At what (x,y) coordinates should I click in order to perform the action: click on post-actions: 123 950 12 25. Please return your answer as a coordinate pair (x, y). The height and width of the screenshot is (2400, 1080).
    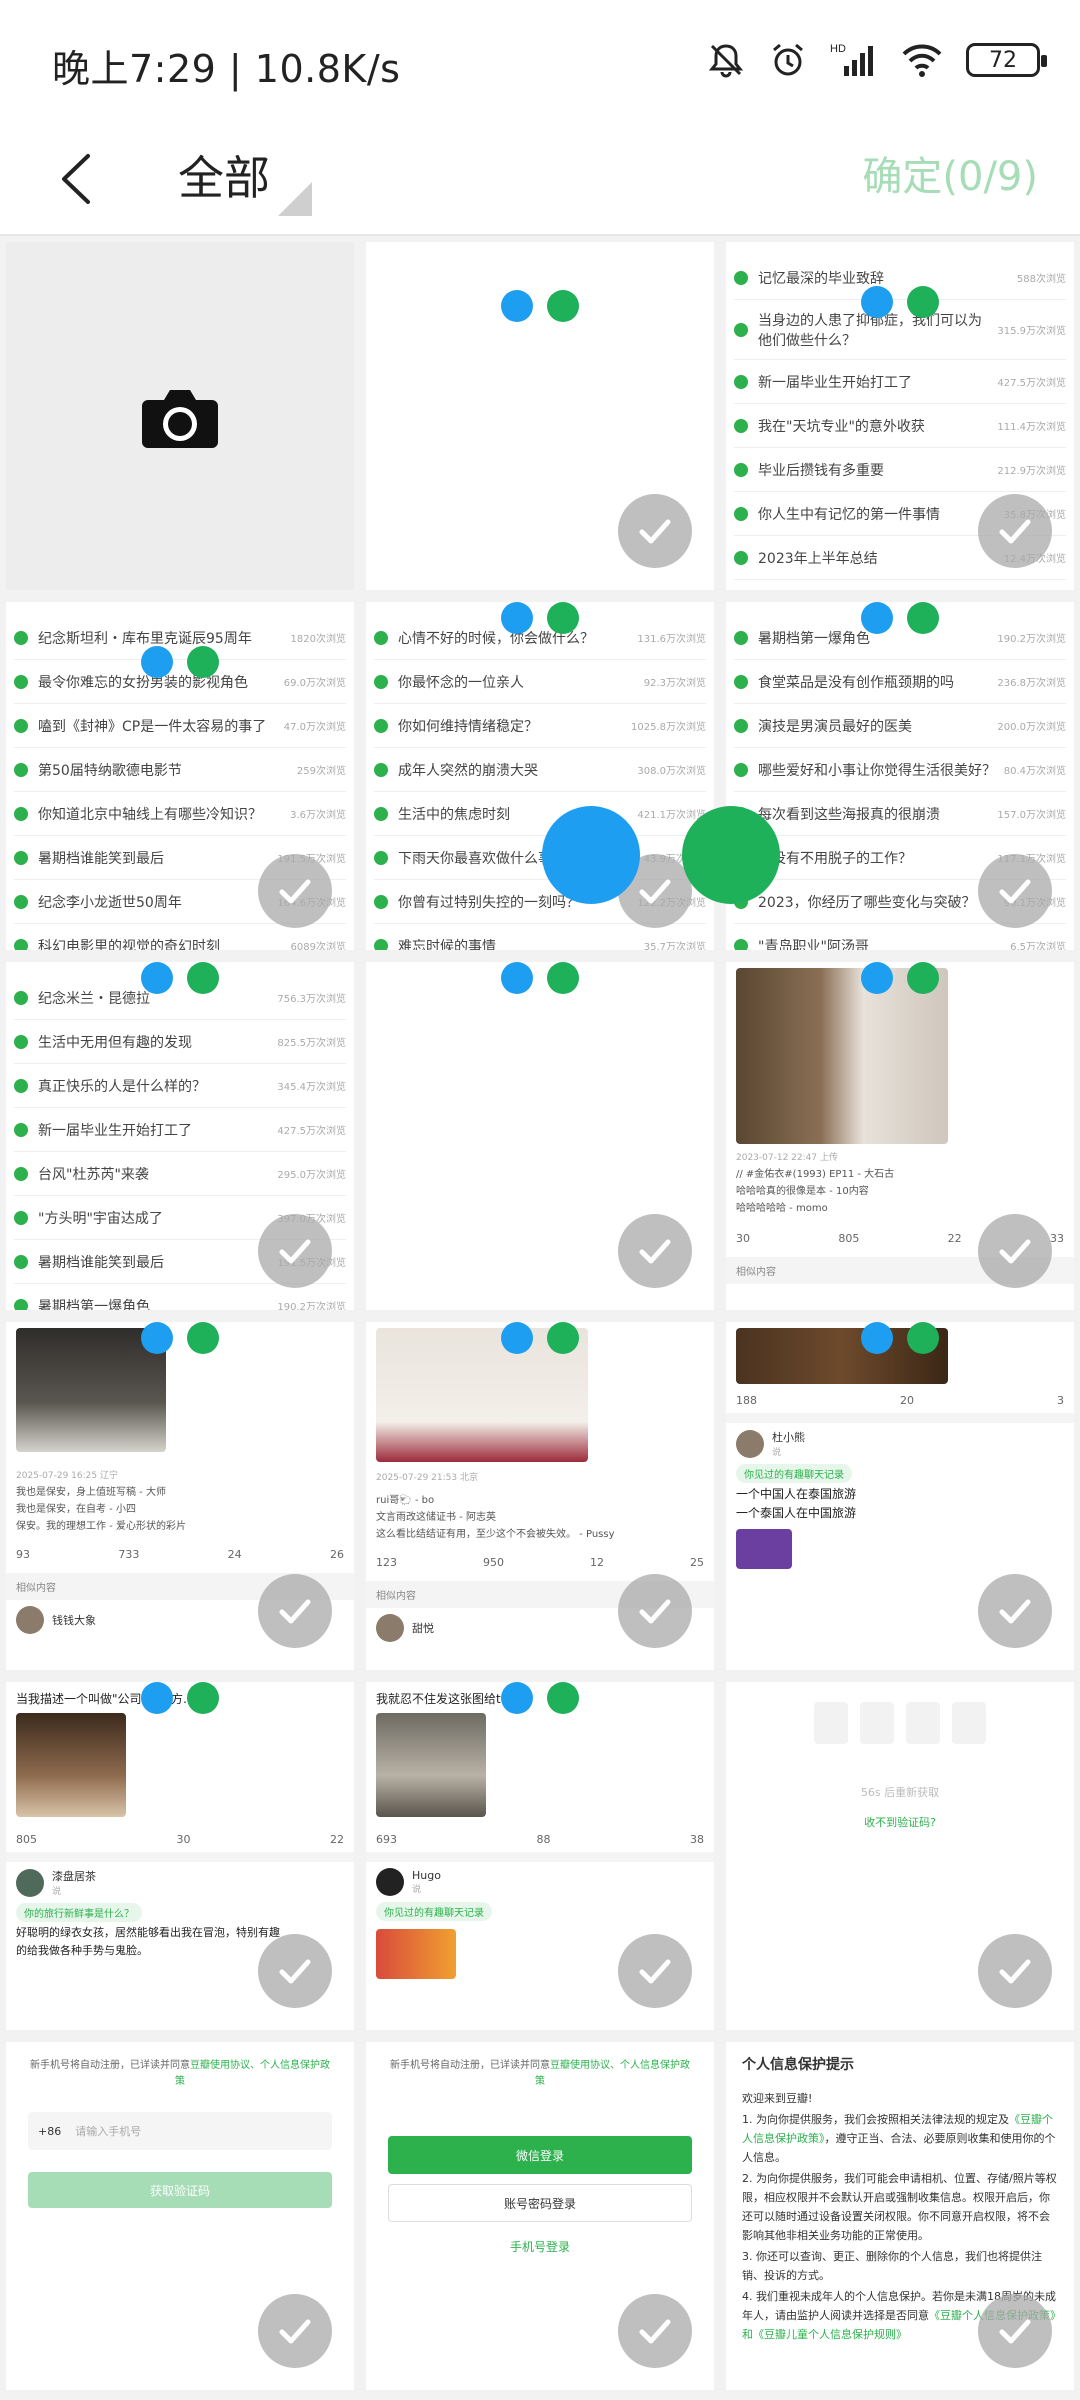
    Looking at the image, I should click on (540, 1562).